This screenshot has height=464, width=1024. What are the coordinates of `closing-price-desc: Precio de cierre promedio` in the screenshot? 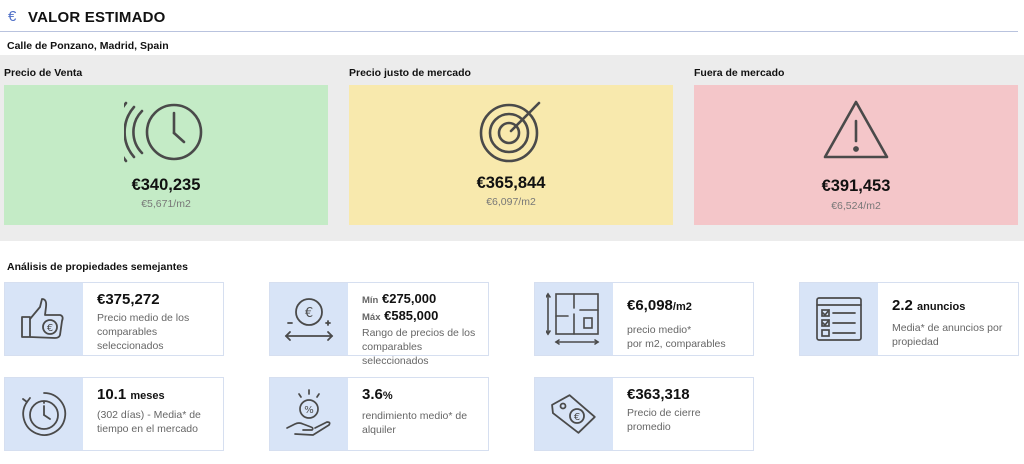 It's located at (664, 420).